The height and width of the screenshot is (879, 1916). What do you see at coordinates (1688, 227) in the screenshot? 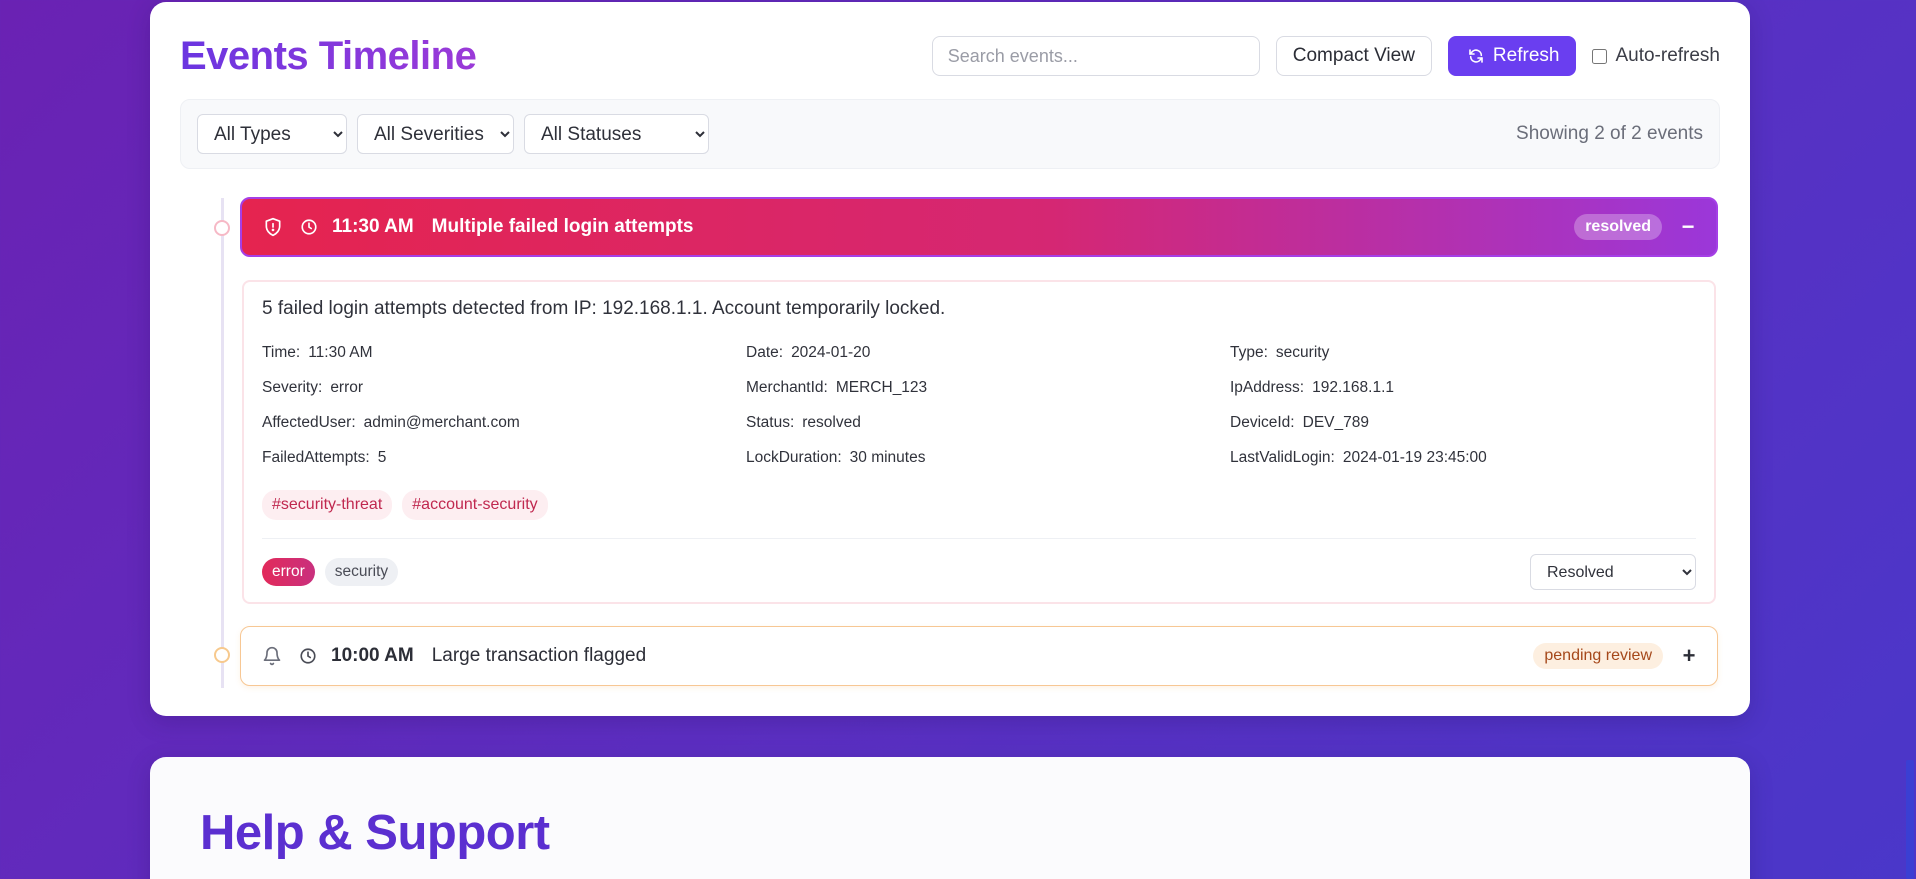
I see `collapse-button: −` at bounding box center [1688, 227].